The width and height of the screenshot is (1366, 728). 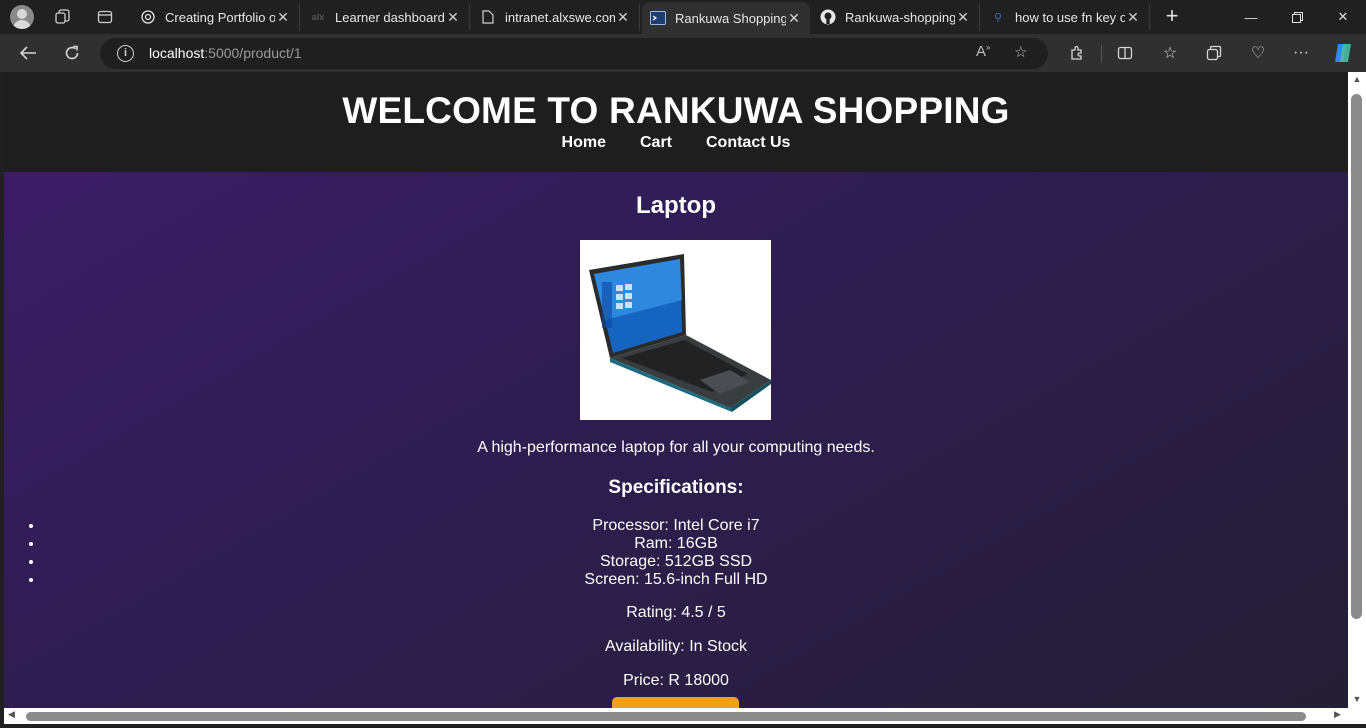 I want to click on profile-avatar, so click(x=22, y=17).